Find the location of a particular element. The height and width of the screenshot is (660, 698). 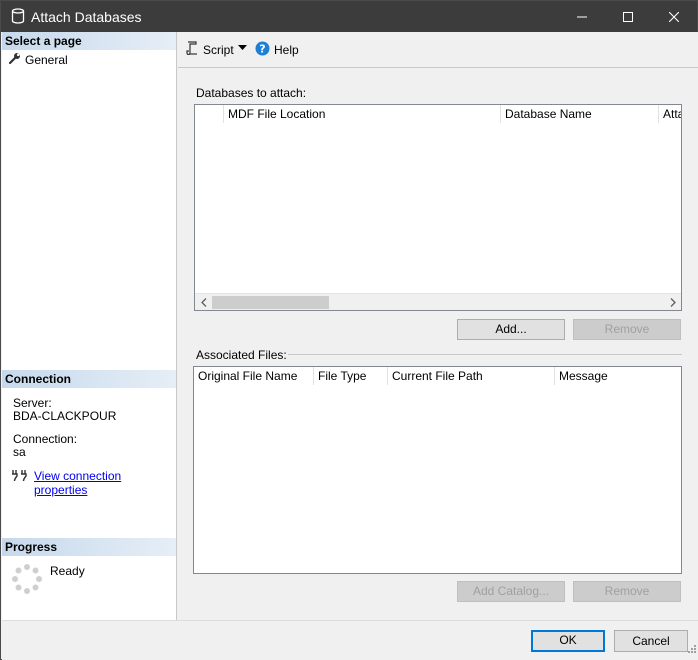

column-header-database-name: Database Name is located at coordinates (580, 114).